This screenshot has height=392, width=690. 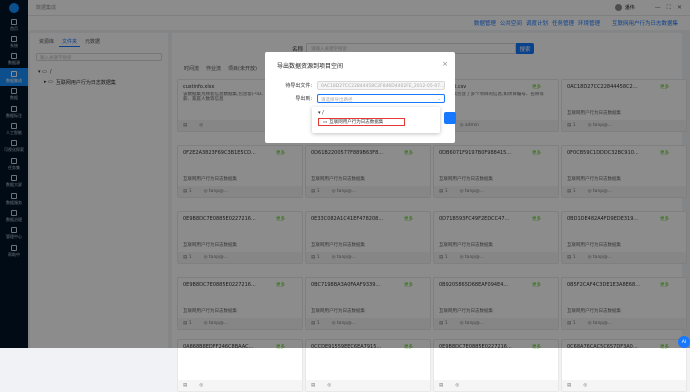 I want to click on export-path-placeholder: 请选择导出路径, so click(x=337, y=100).